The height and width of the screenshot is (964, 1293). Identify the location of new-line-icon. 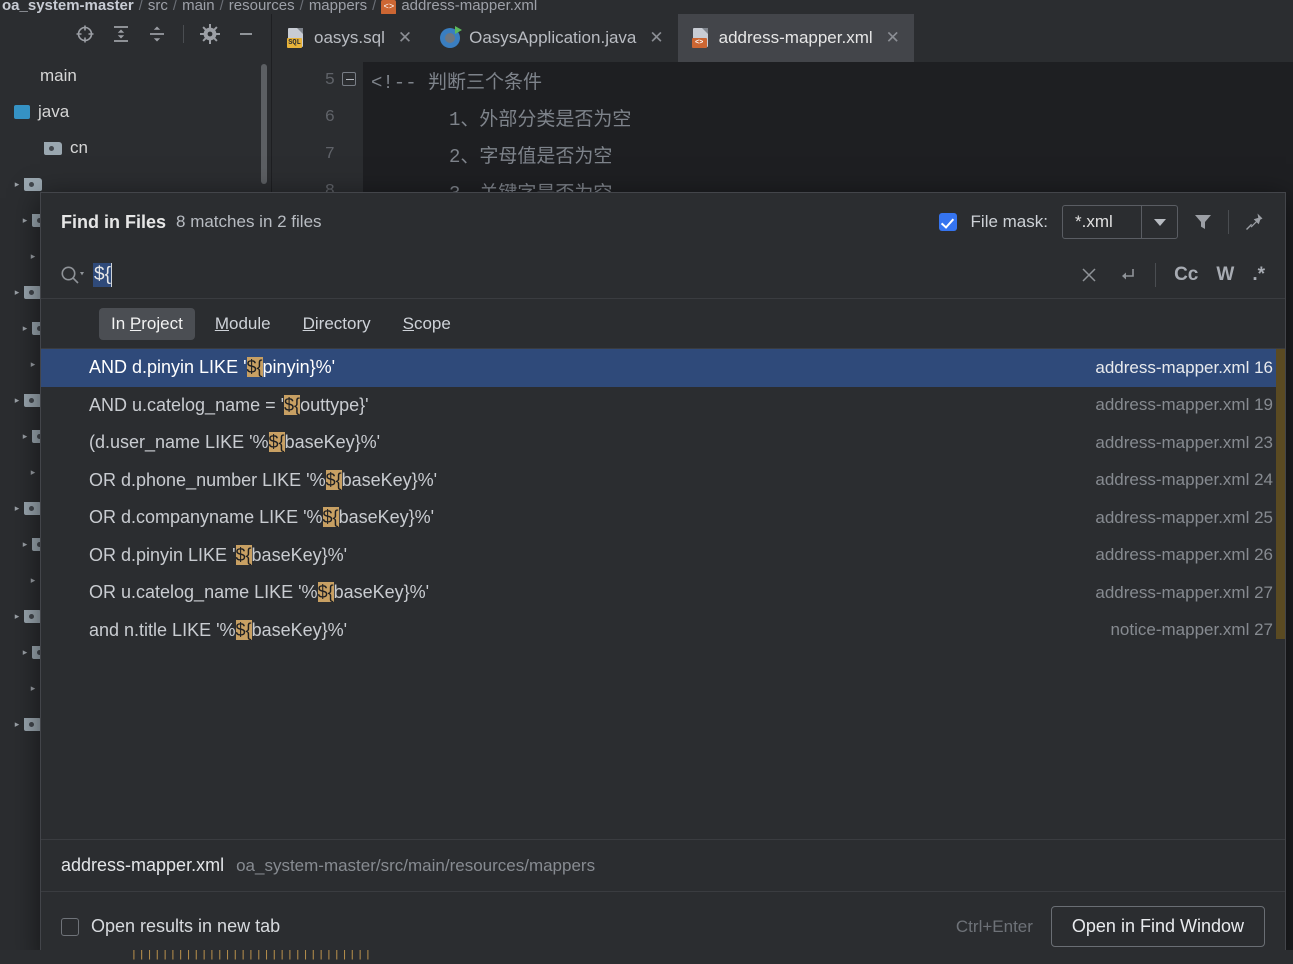
(1127, 275).